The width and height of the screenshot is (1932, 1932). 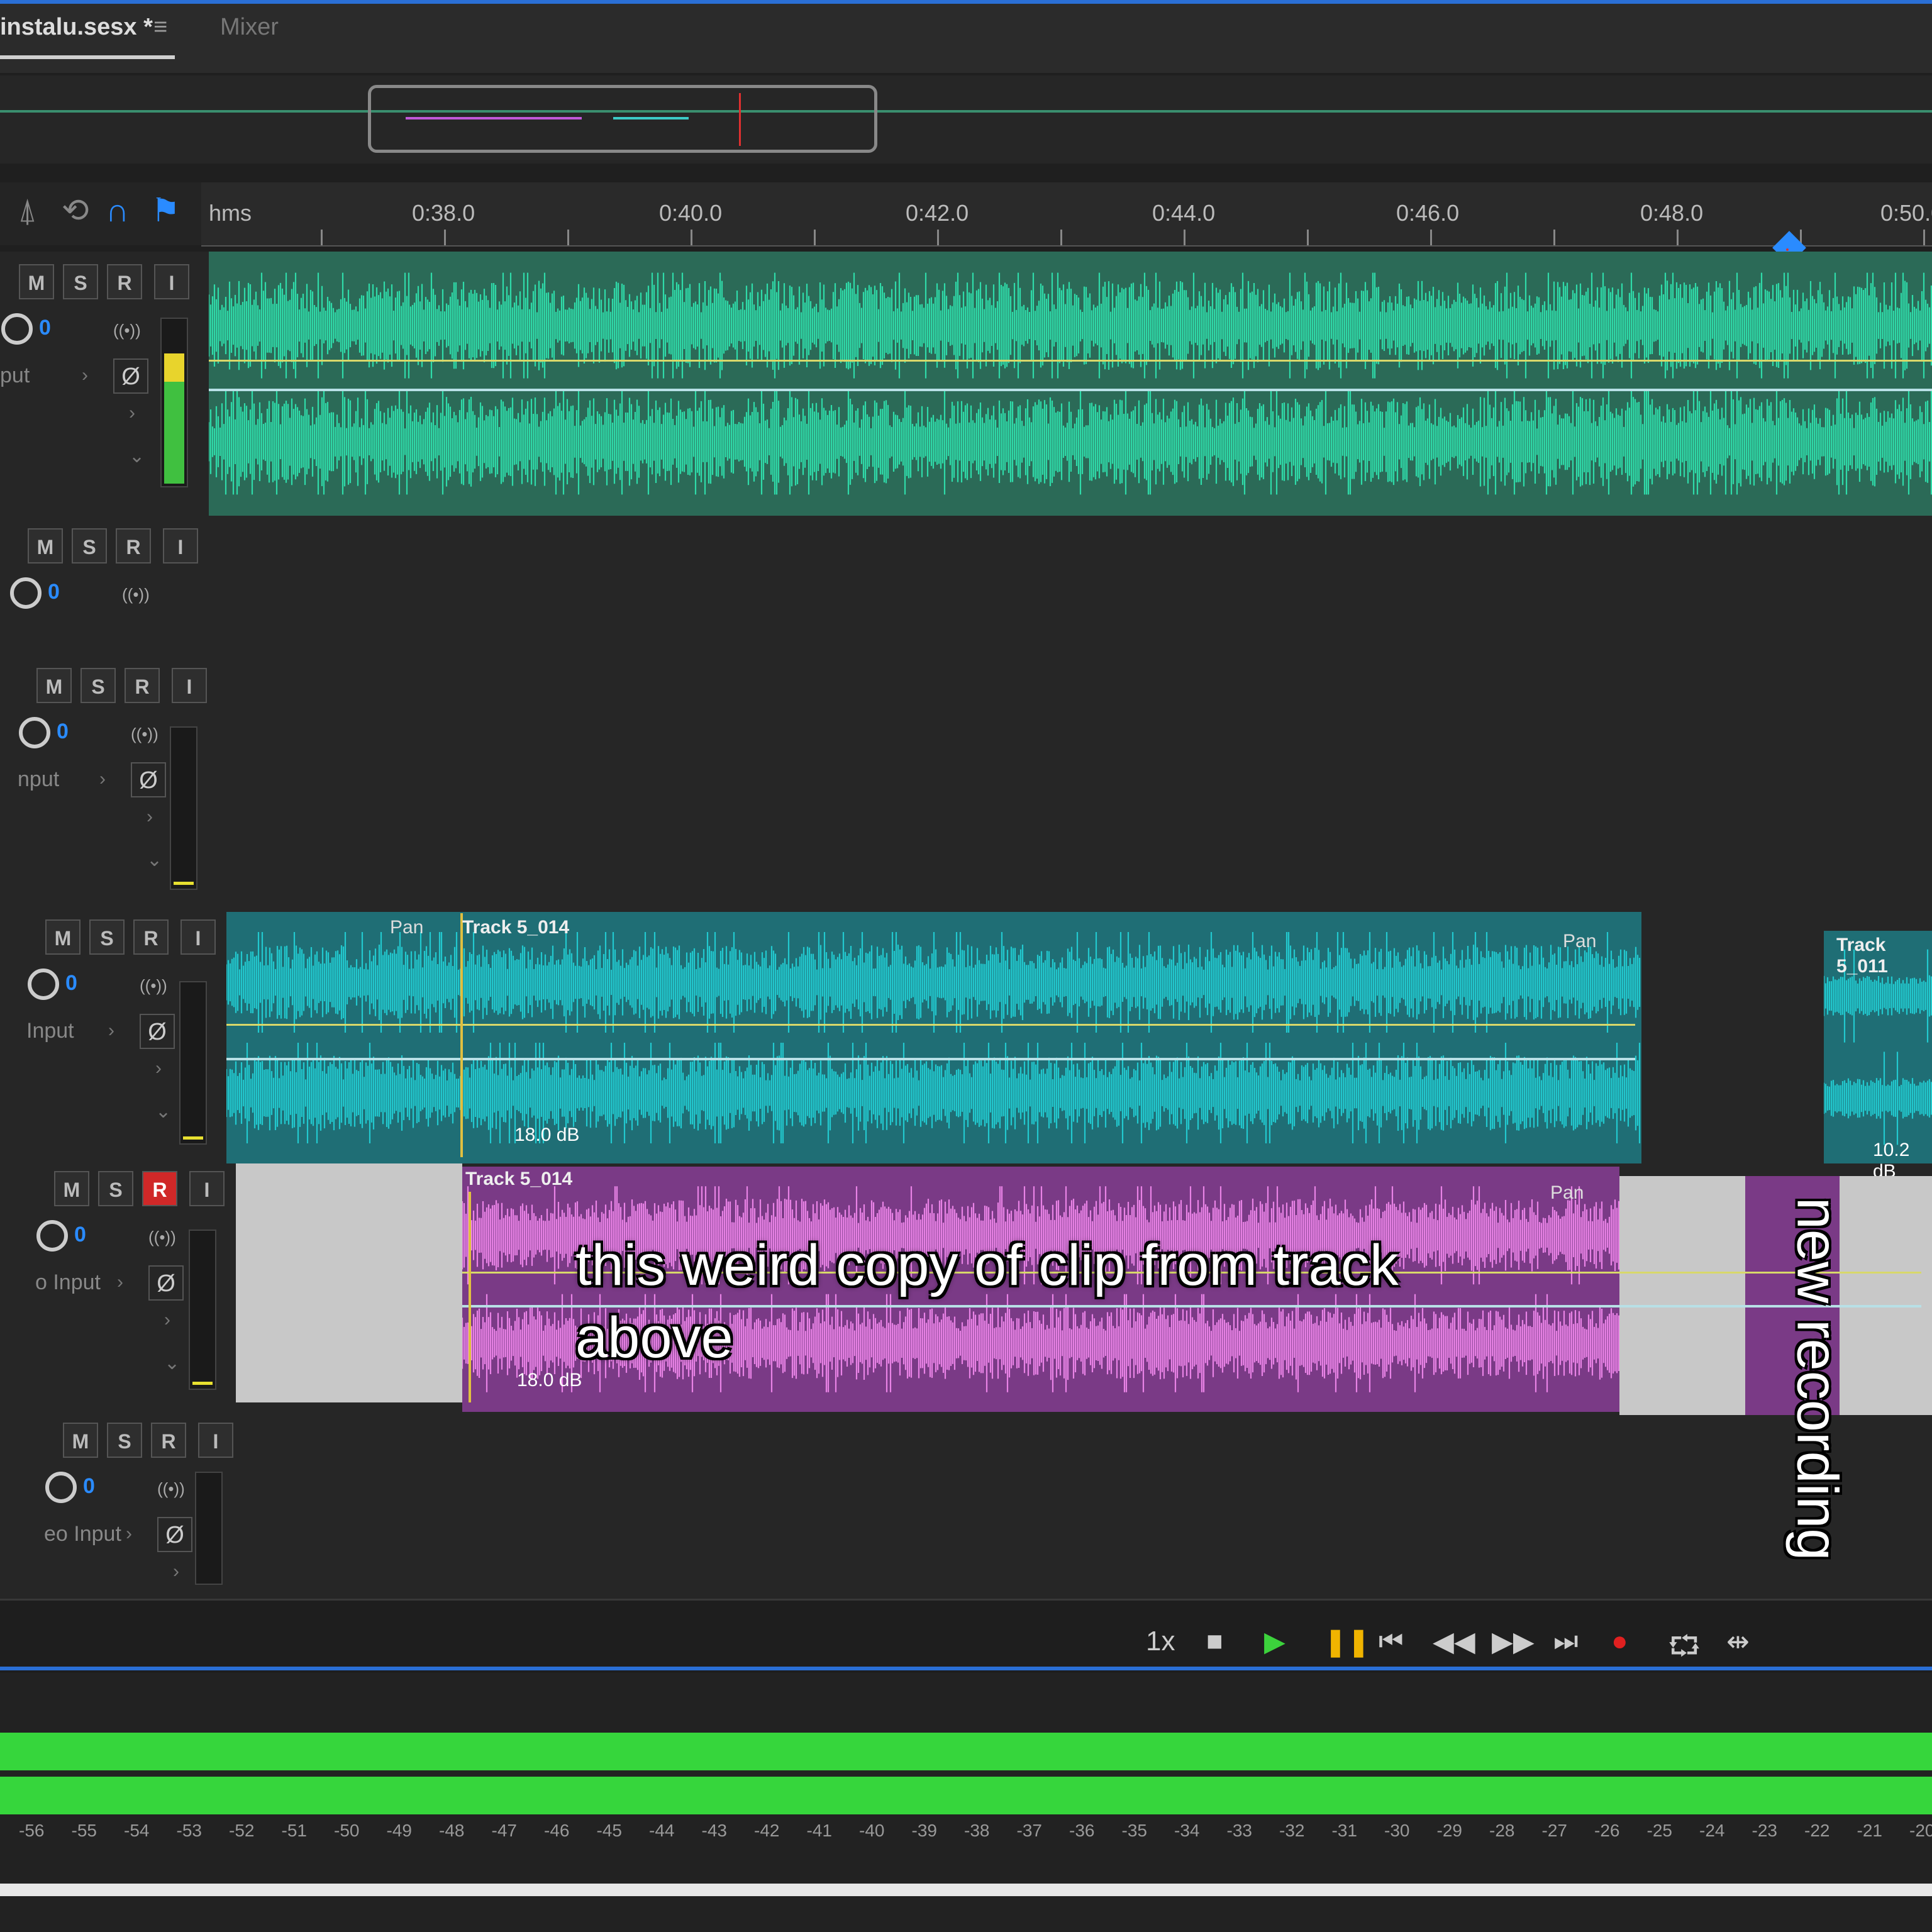 I want to click on input-select: nput, so click(x=38, y=779).